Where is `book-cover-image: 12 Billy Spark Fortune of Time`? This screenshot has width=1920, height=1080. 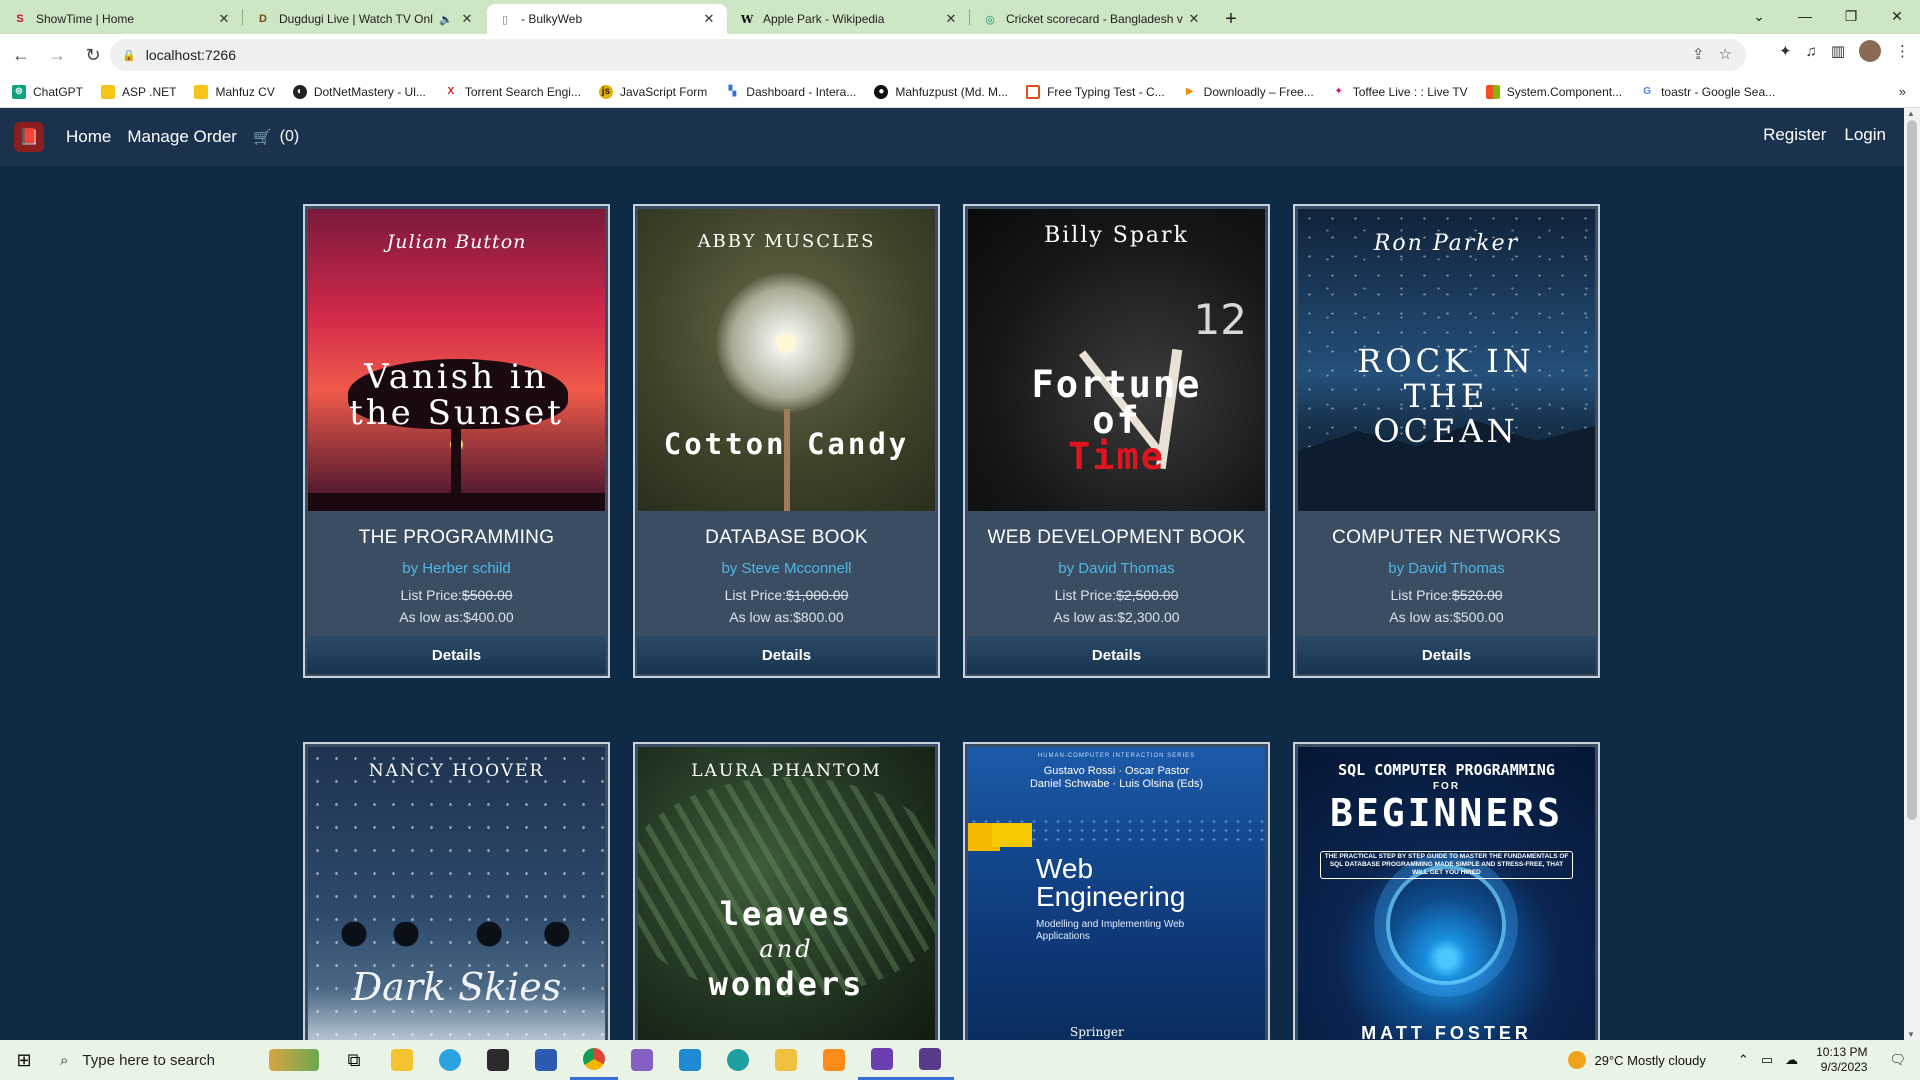 book-cover-image: 12 Billy Spark Fortune of Time is located at coordinates (1116, 360).